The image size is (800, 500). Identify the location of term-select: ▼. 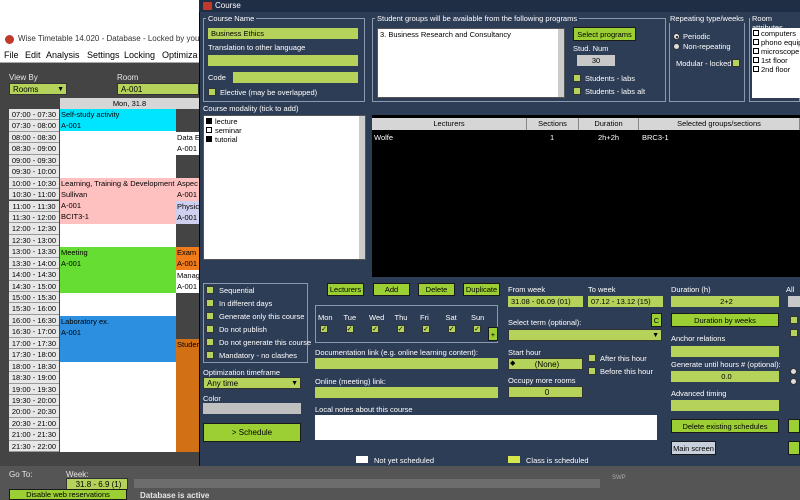
(585, 335).